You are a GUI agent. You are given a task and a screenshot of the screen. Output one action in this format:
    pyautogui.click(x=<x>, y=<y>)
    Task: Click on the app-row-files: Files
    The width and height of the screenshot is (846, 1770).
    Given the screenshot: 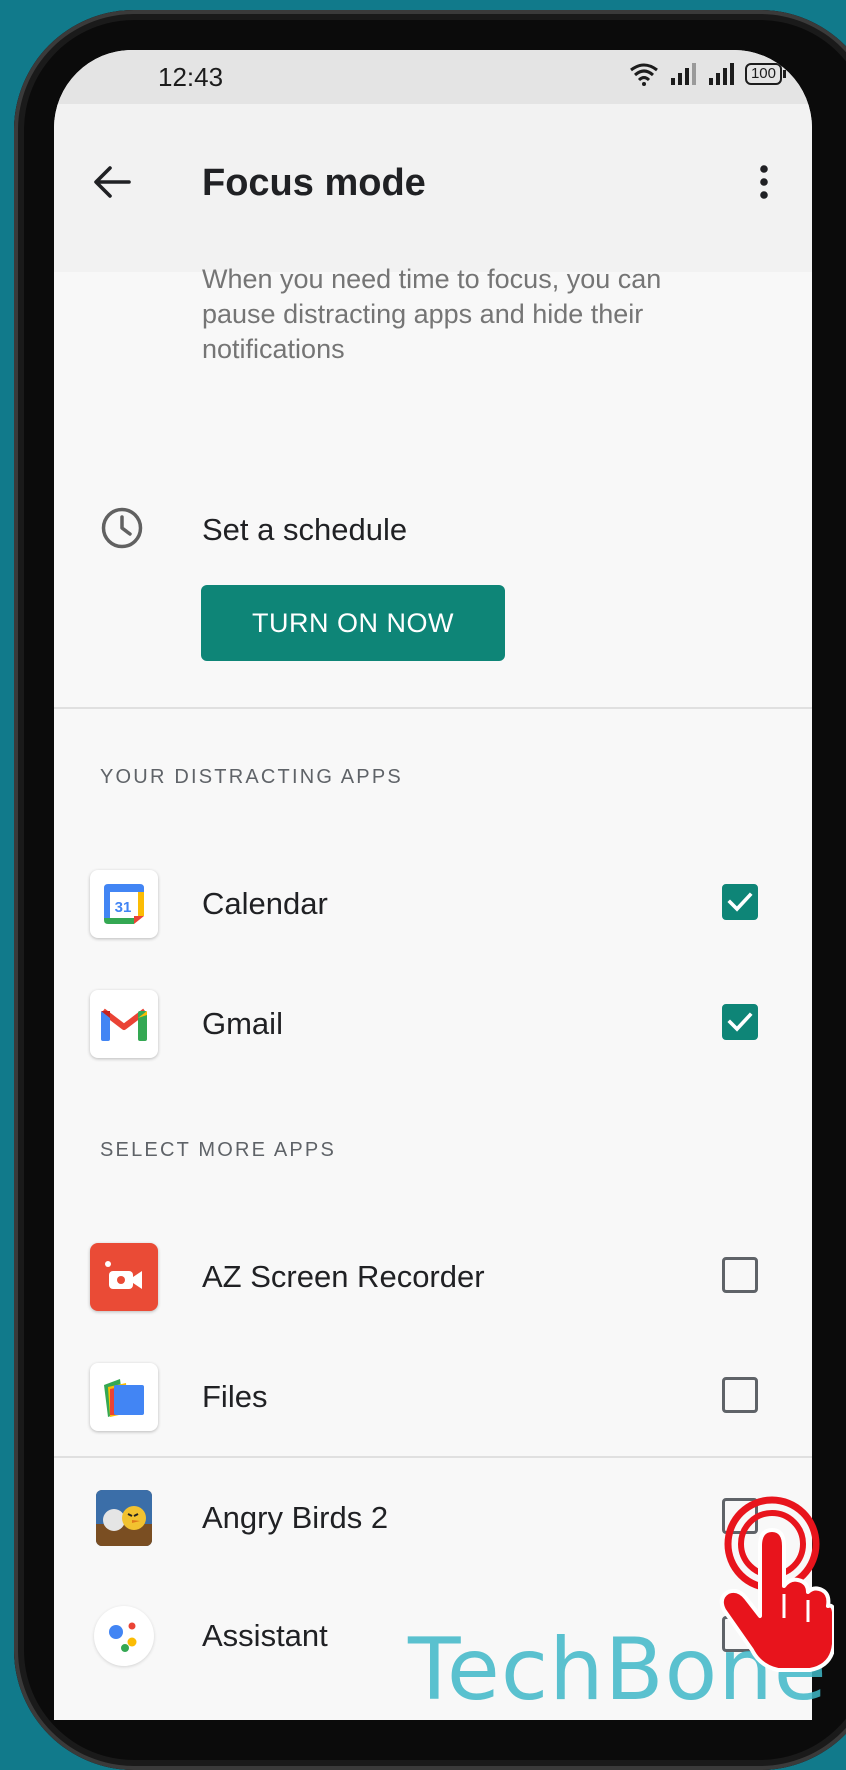 What is the action you would take?
    pyautogui.click(x=433, y=1397)
    